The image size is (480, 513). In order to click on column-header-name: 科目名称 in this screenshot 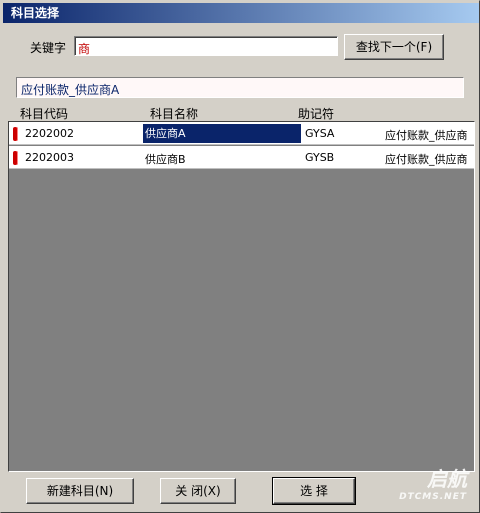, I will do `click(174, 113)`.